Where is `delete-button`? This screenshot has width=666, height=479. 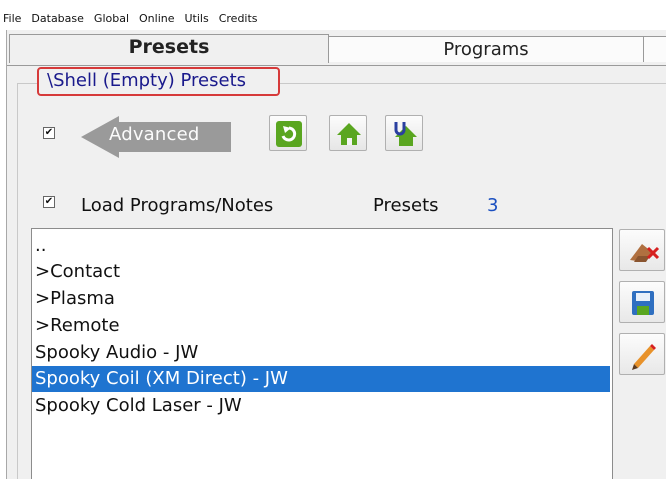
delete-button is located at coordinates (642, 250).